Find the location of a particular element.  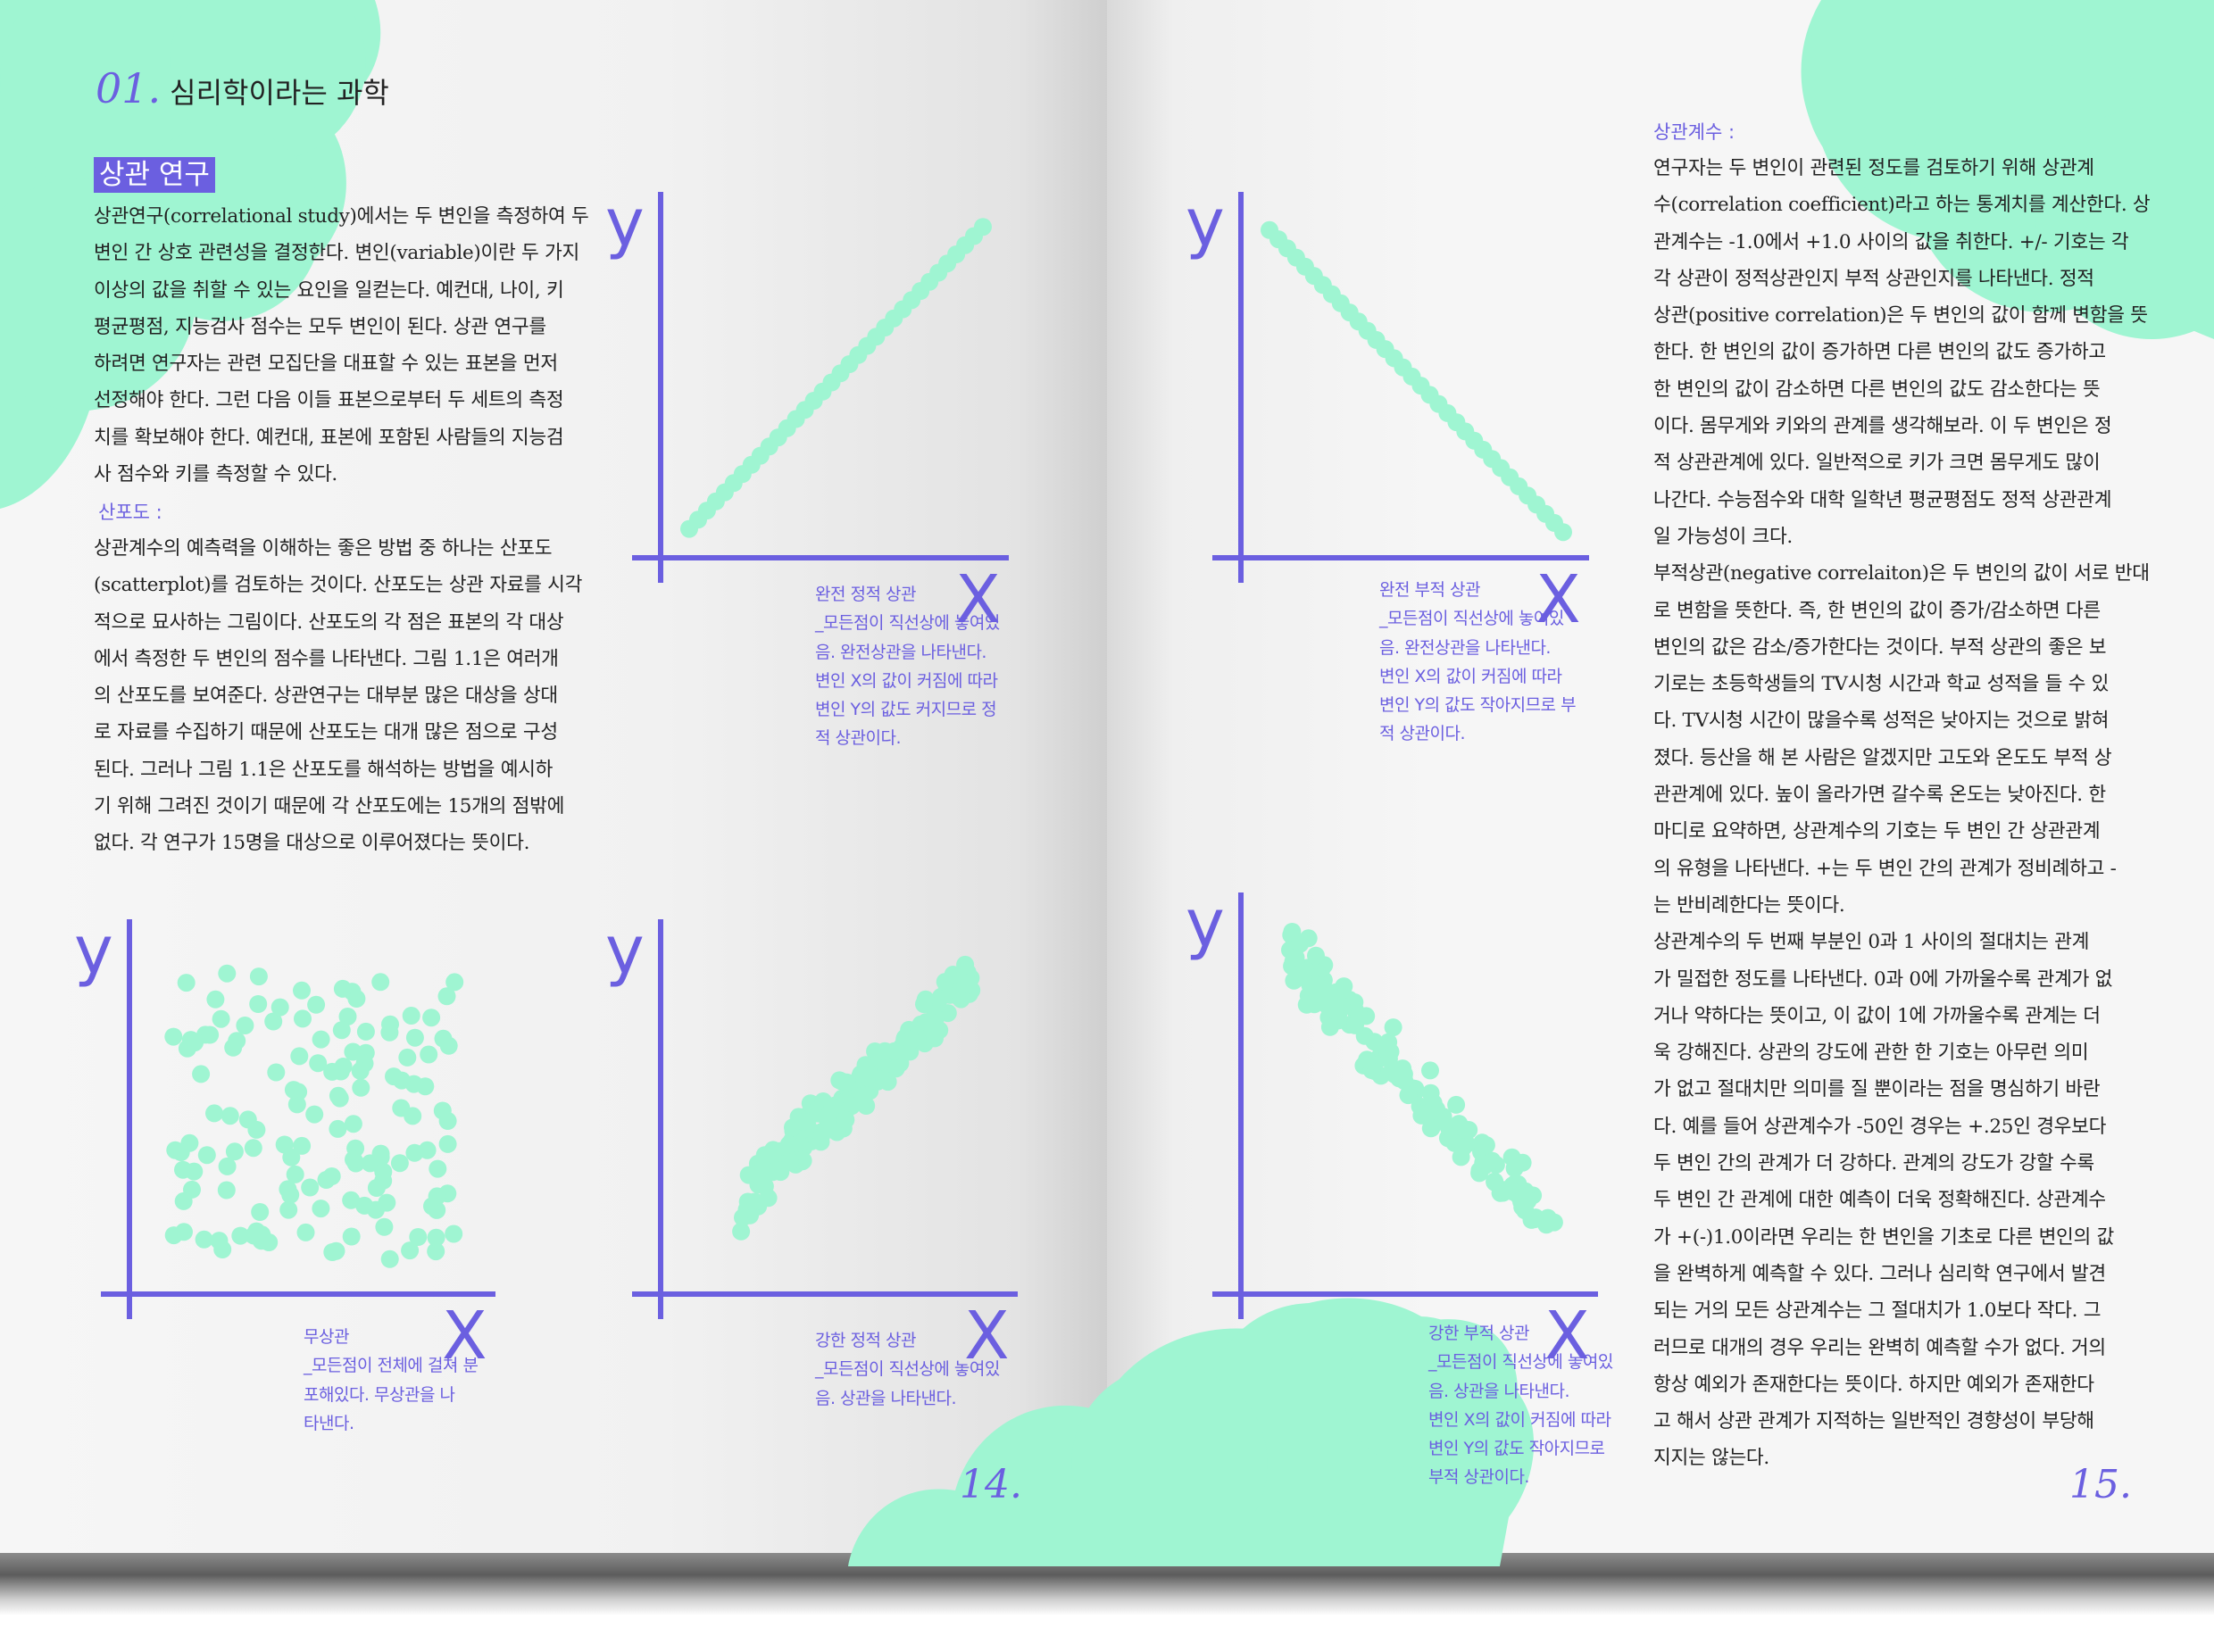

caption-line: 음. 상관을 나타낸다. is located at coordinates (885, 1398).